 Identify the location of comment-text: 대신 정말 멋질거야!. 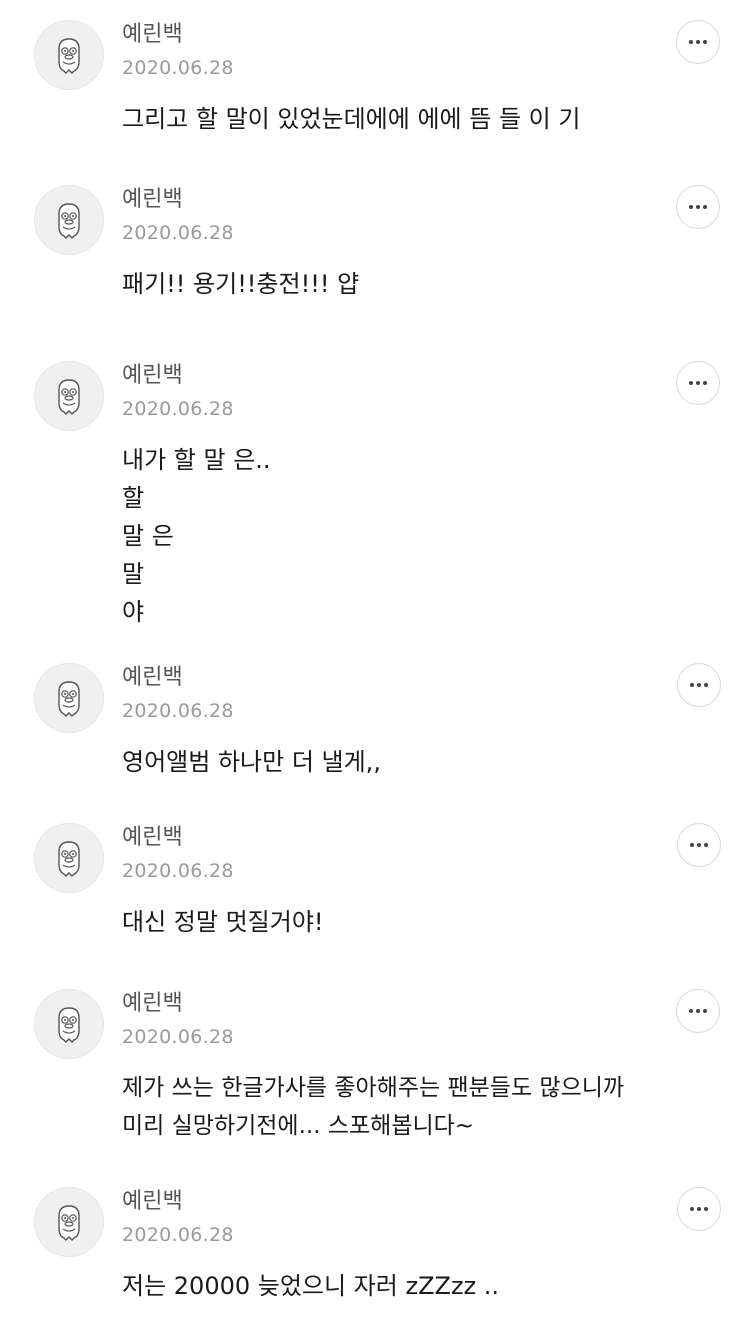
(223, 922).